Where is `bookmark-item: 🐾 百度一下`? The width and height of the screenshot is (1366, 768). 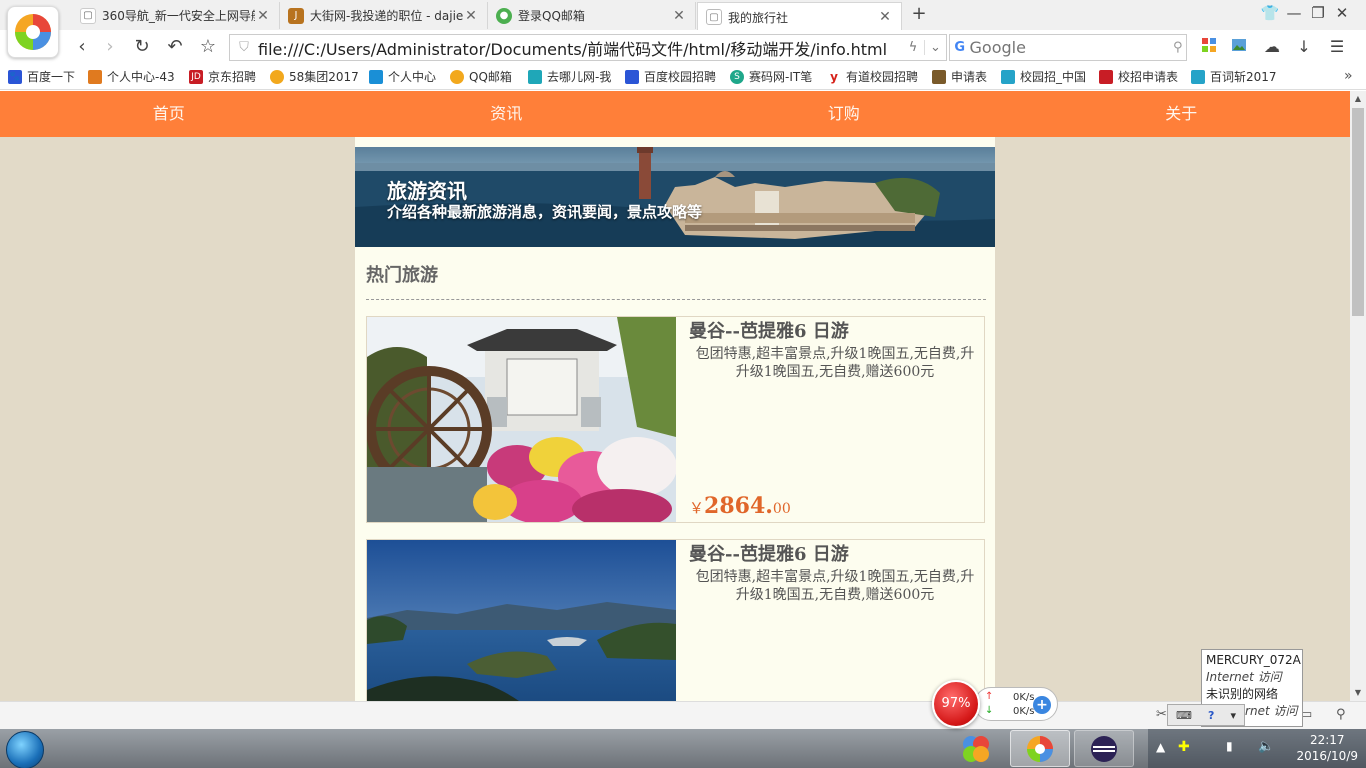
bookmark-item: 🐾 百度一下 is located at coordinates (41, 76).